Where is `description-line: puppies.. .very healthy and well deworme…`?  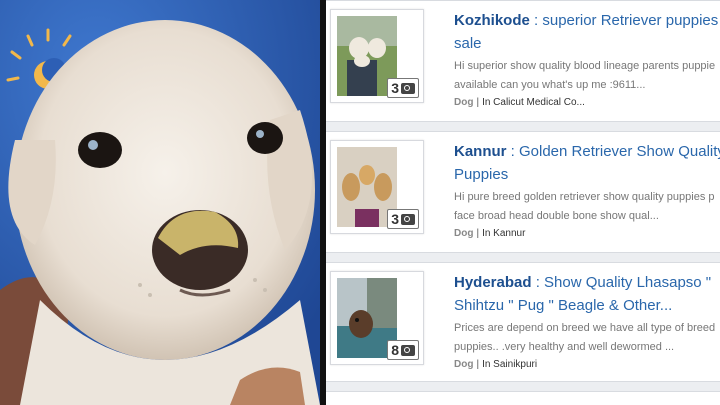
description-line: puppies.. .very healthy and well deworme… is located at coordinates (564, 347).